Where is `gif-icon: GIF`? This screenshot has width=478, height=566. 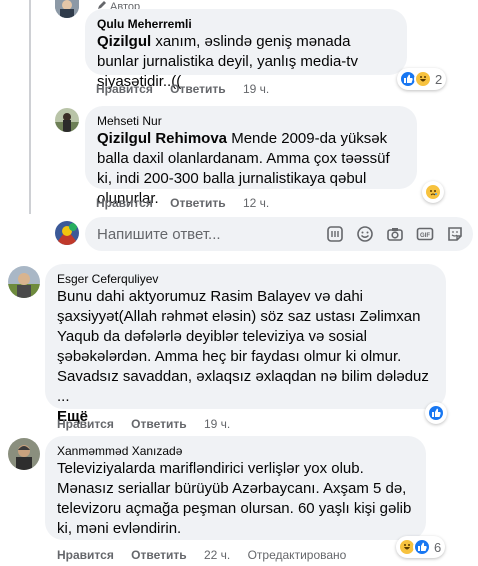 gif-icon: GIF is located at coordinates (425, 234).